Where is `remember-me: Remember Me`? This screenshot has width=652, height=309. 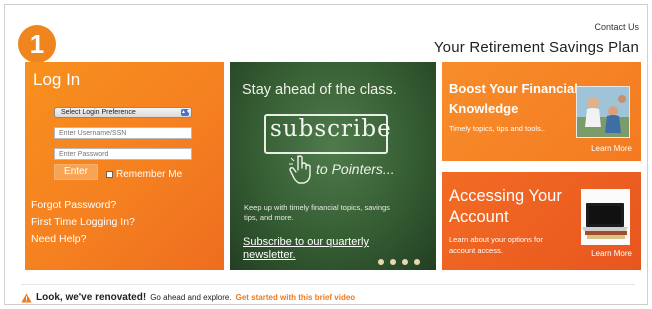
remember-me: Remember Me is located at coordinates (144, 174).